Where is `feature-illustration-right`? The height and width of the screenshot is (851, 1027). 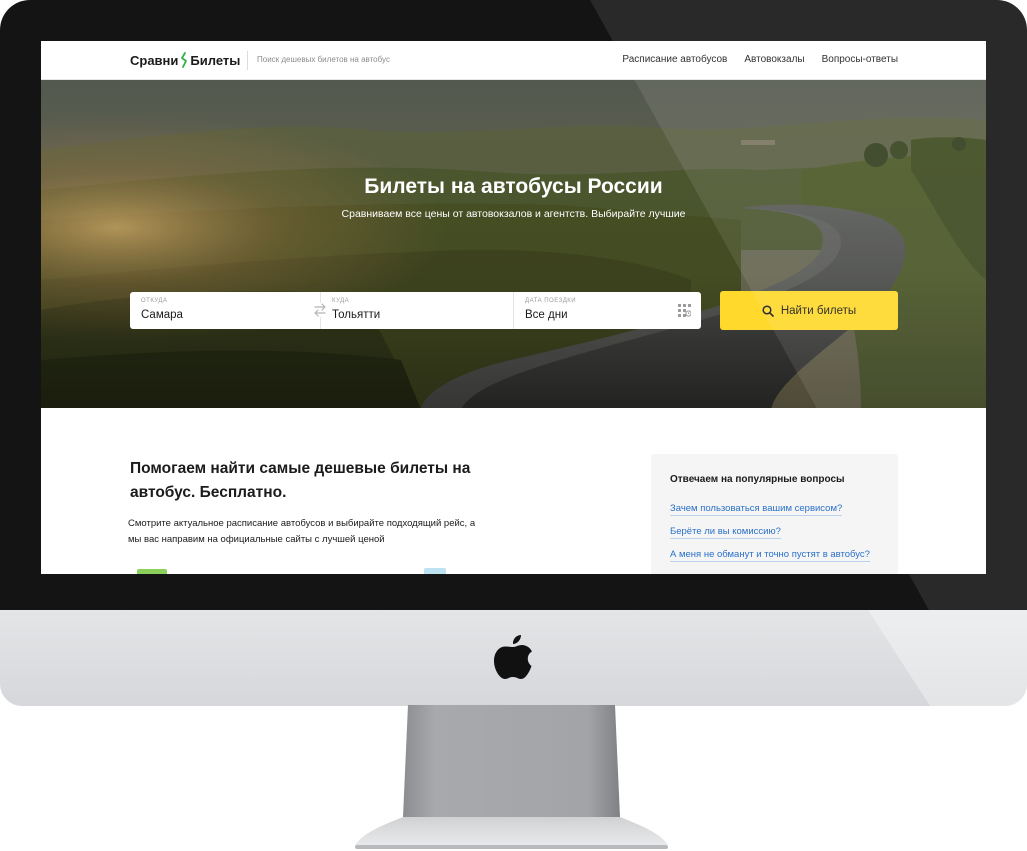
feature-illustration-right is located at coordinates (435, 571).